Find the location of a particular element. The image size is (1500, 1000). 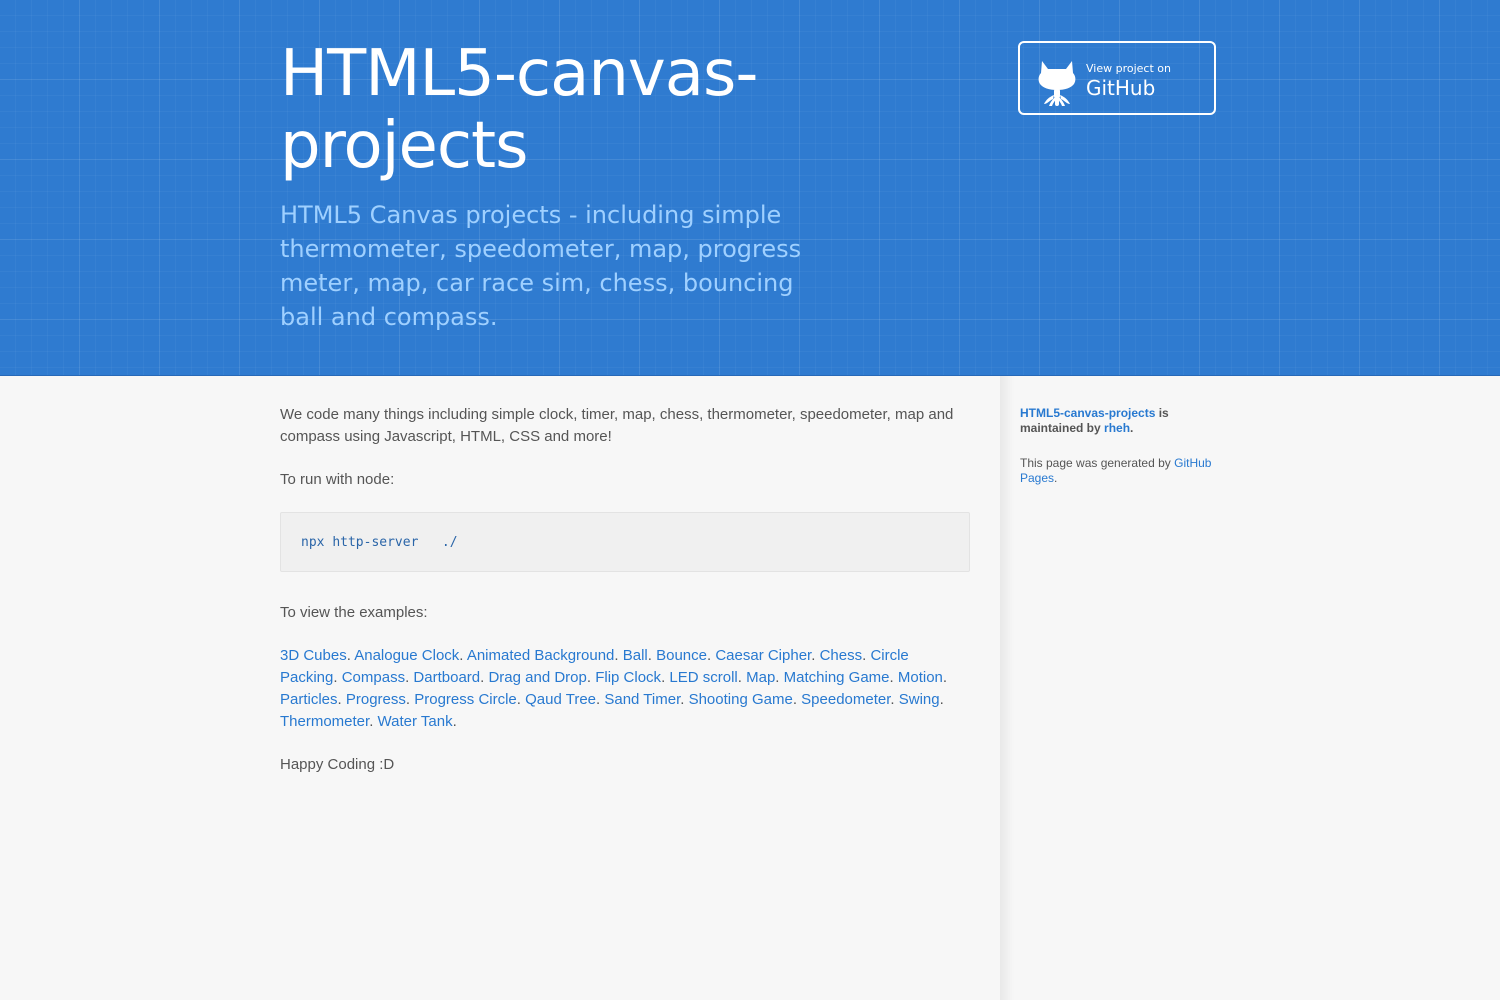

example-link: Thermometer is located at coordinates (324, 721).